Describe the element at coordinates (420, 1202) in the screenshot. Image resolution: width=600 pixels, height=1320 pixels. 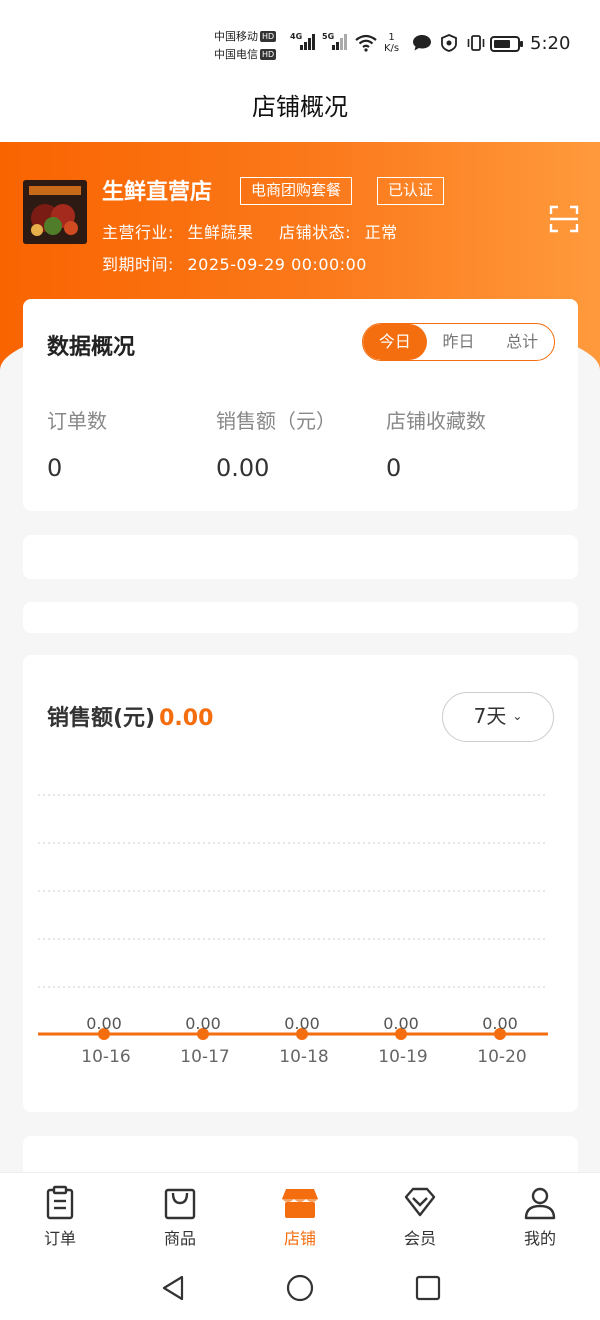
I see `diamond-icon` at that location.